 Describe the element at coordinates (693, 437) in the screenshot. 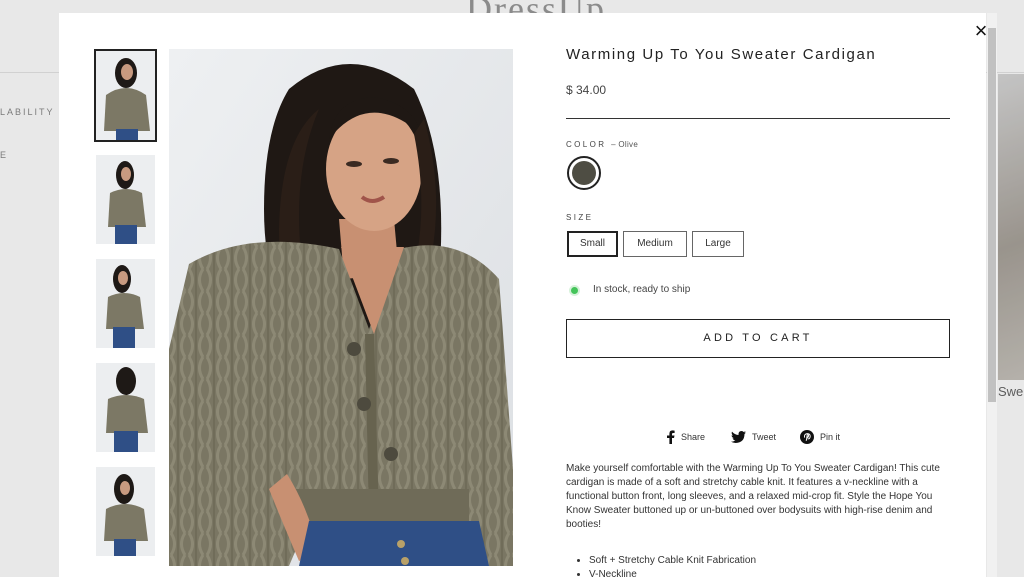

I see `share-facebook-label: Share` at that location.